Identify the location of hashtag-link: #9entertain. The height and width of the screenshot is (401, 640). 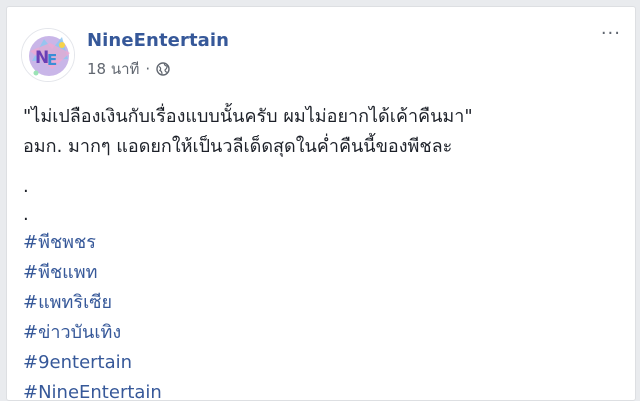
(321, 363).